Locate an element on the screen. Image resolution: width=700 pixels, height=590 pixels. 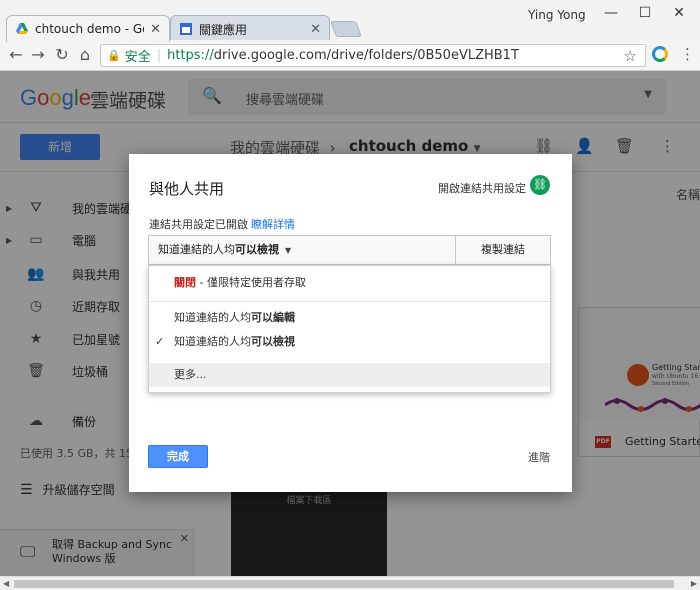
link-access-select: 知道連結的人均可以檢視 ▼ is located at coordinates (302, 250).